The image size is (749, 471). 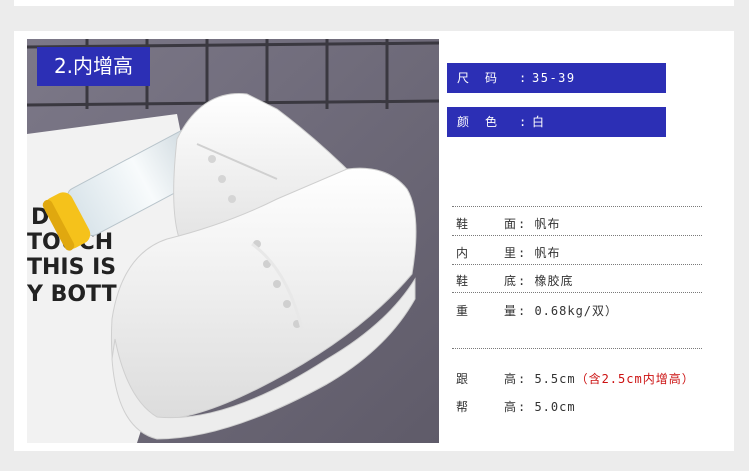 I want to click on bag-text-4: Y BOTT, so click(x=72, y=294).